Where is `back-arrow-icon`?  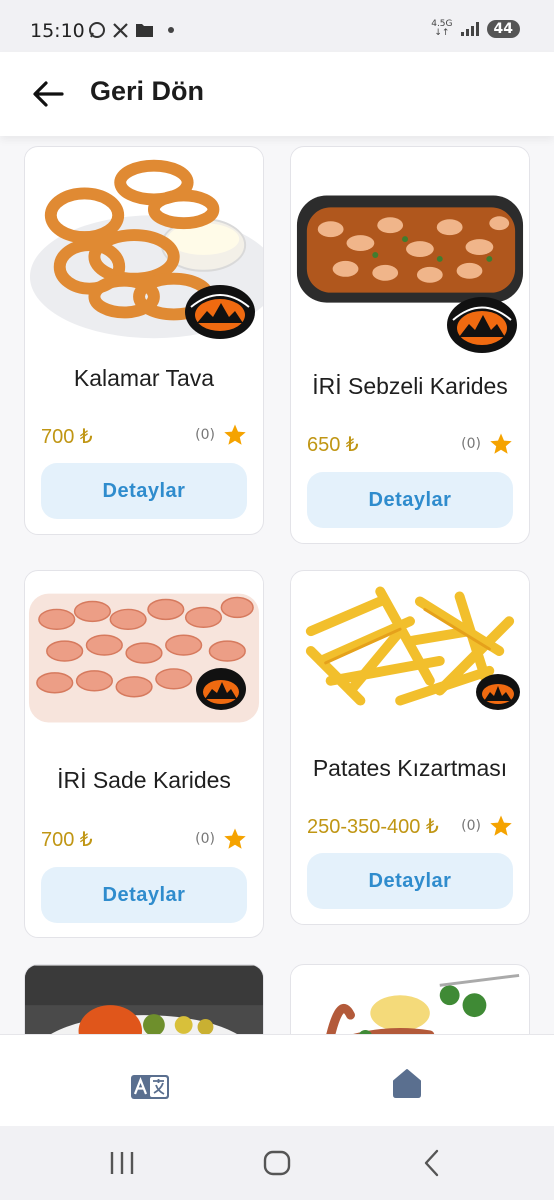
back-arrow-icon is located at coordinates (48, 94).